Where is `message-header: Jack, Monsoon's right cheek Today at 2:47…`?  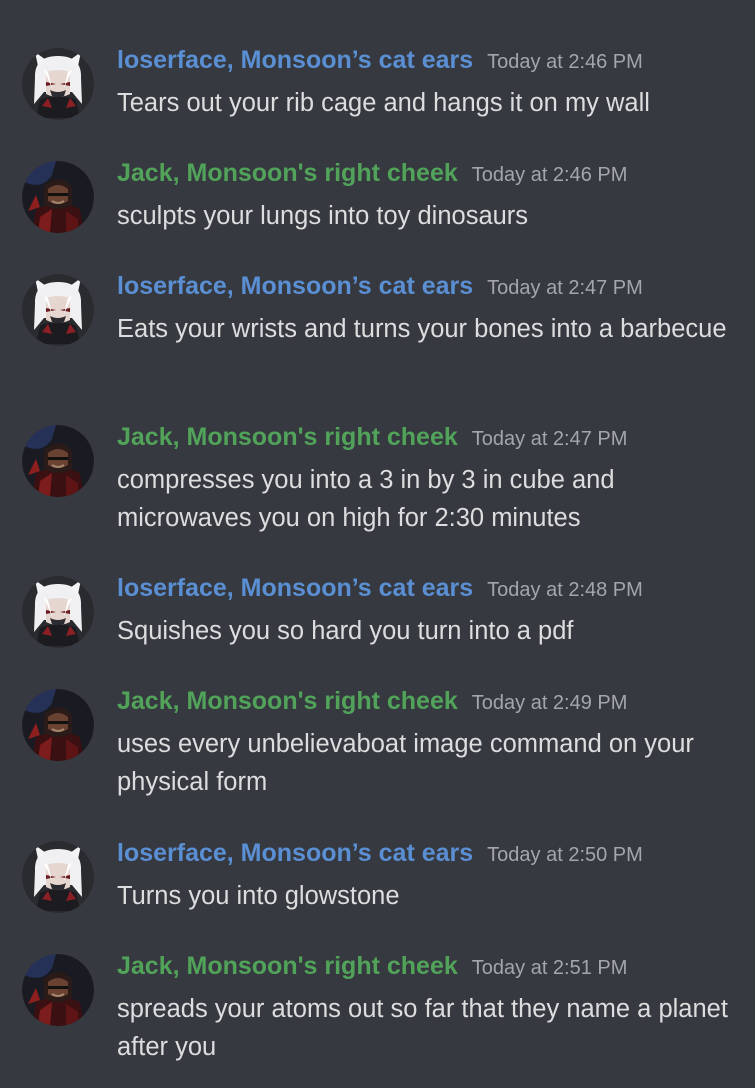
message-header: Jack, Monsoon's right cheek Today at 2:47… is located at coordinates (372, 439).